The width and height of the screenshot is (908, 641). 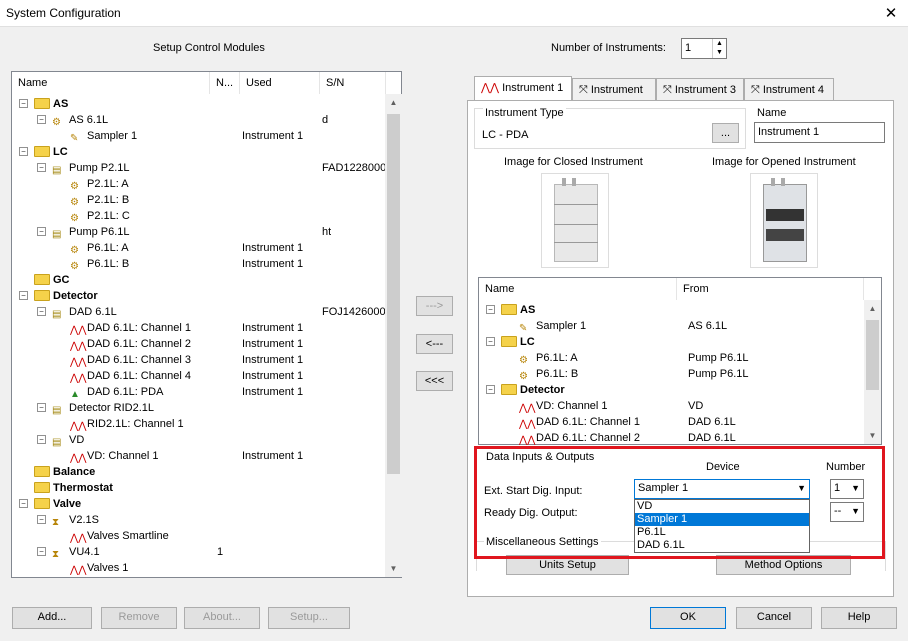 What do you see at coordinates (671, 326) in the screenshot?
I see `instrument-tree-row: ✎ Sampler 1 AS 6.1L` at bounding box center [671, 326].